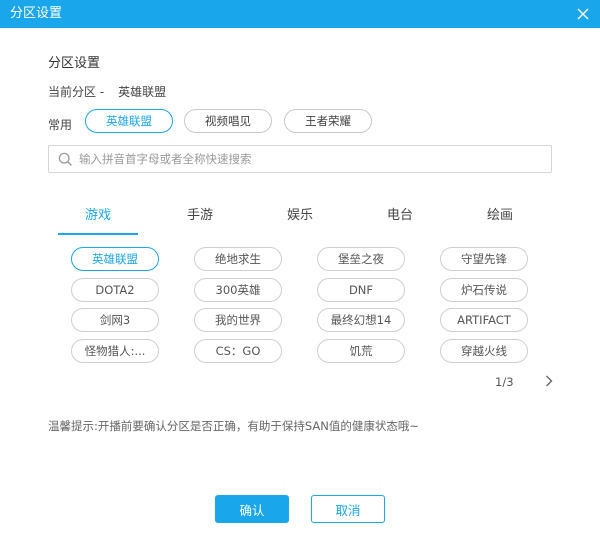 The image size is (600, 545). What do you see at coordinates (129, 121) in the screenshot?
I see `common-chip-lol: 英雄联盟` at bounding box center [129, 121].